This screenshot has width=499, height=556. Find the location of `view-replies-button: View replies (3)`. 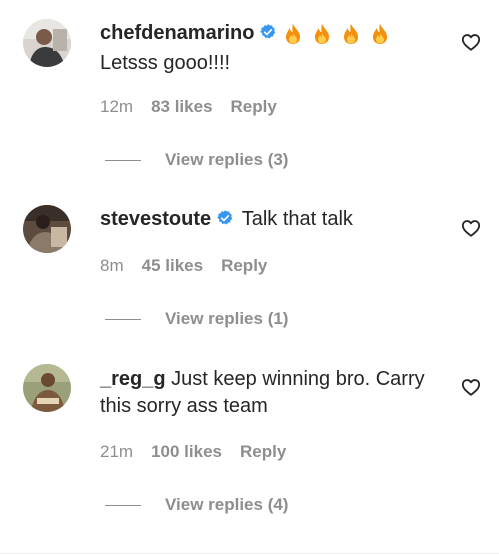

view-replies-button: View replies (3) is located at coordinates (196, 160).